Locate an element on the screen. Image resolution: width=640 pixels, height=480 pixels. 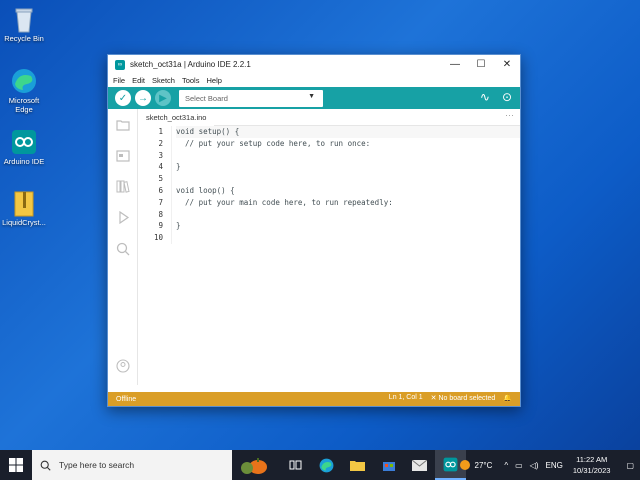
debug-icon is located at coordinates (123, 217).